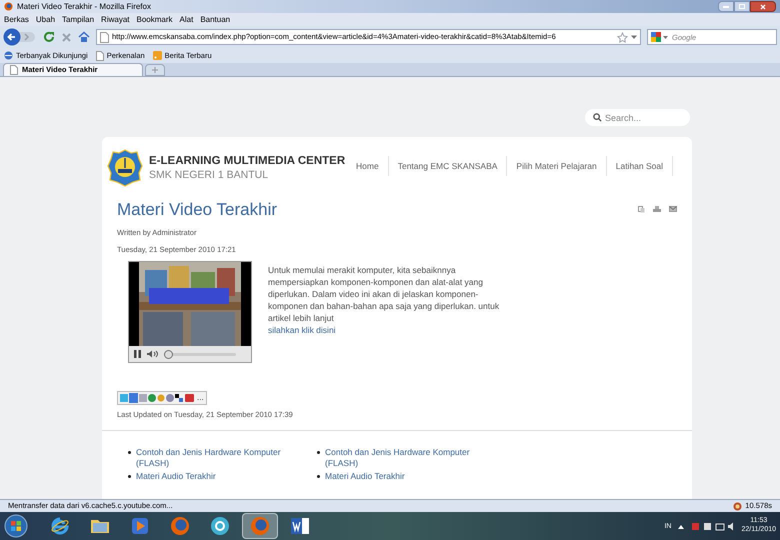 The width and height of the screenshot is (780, 540). I want to click on video-player, so click(190, 312).